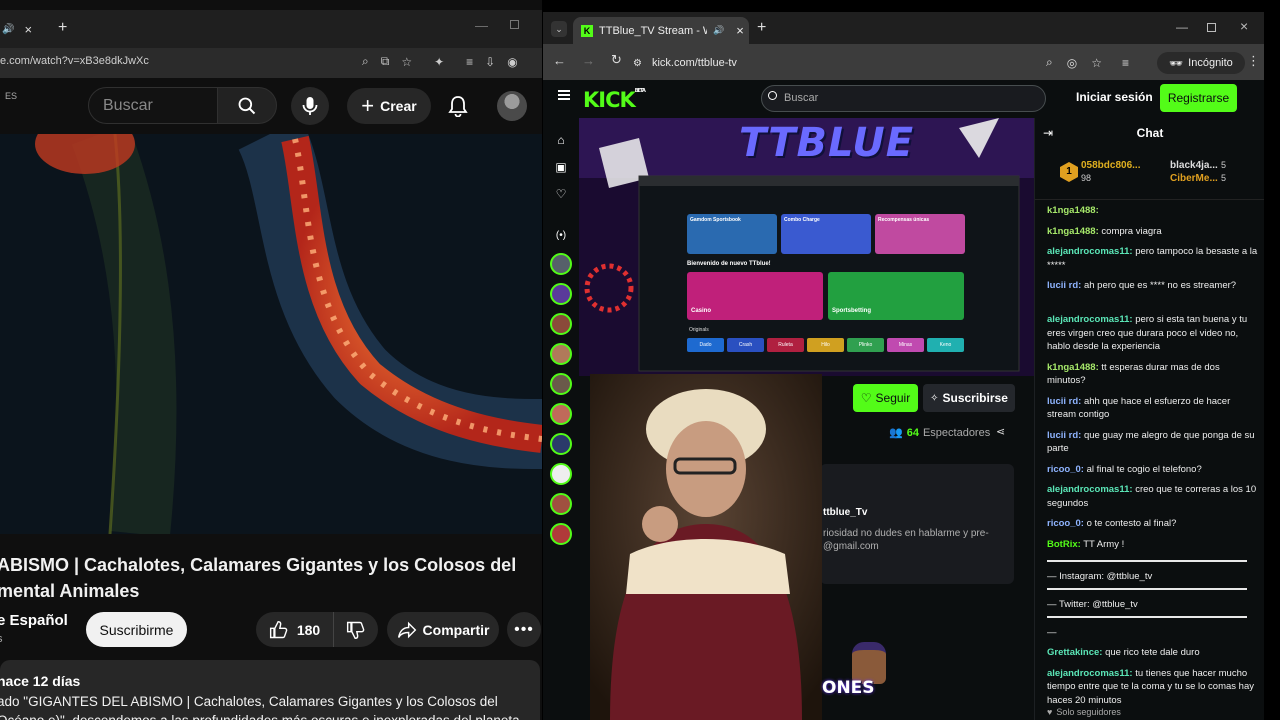  Describe the element at coordinates (969, 398) in the screenshot. I see `kick-subscribe-button: ✧ Suscribirse` at that location.